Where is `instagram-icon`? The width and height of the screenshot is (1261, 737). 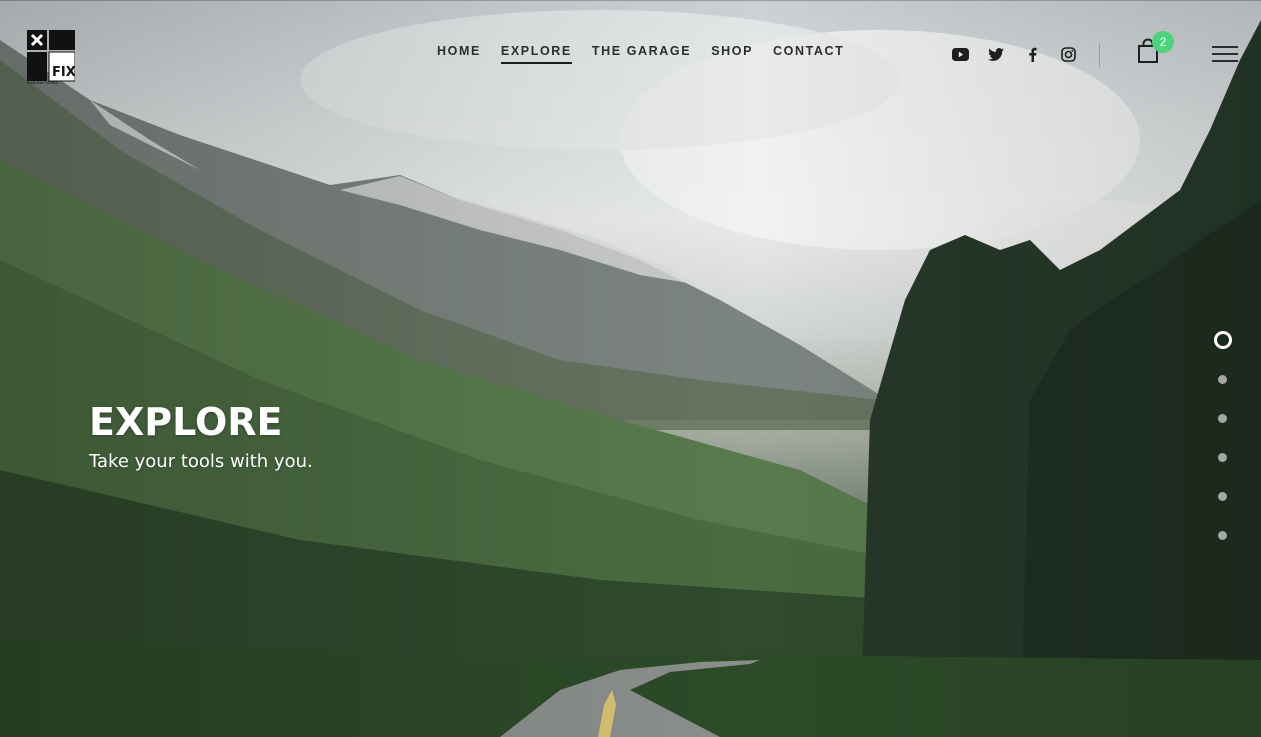
instagram-icon is located at coordinates (1068, 54).